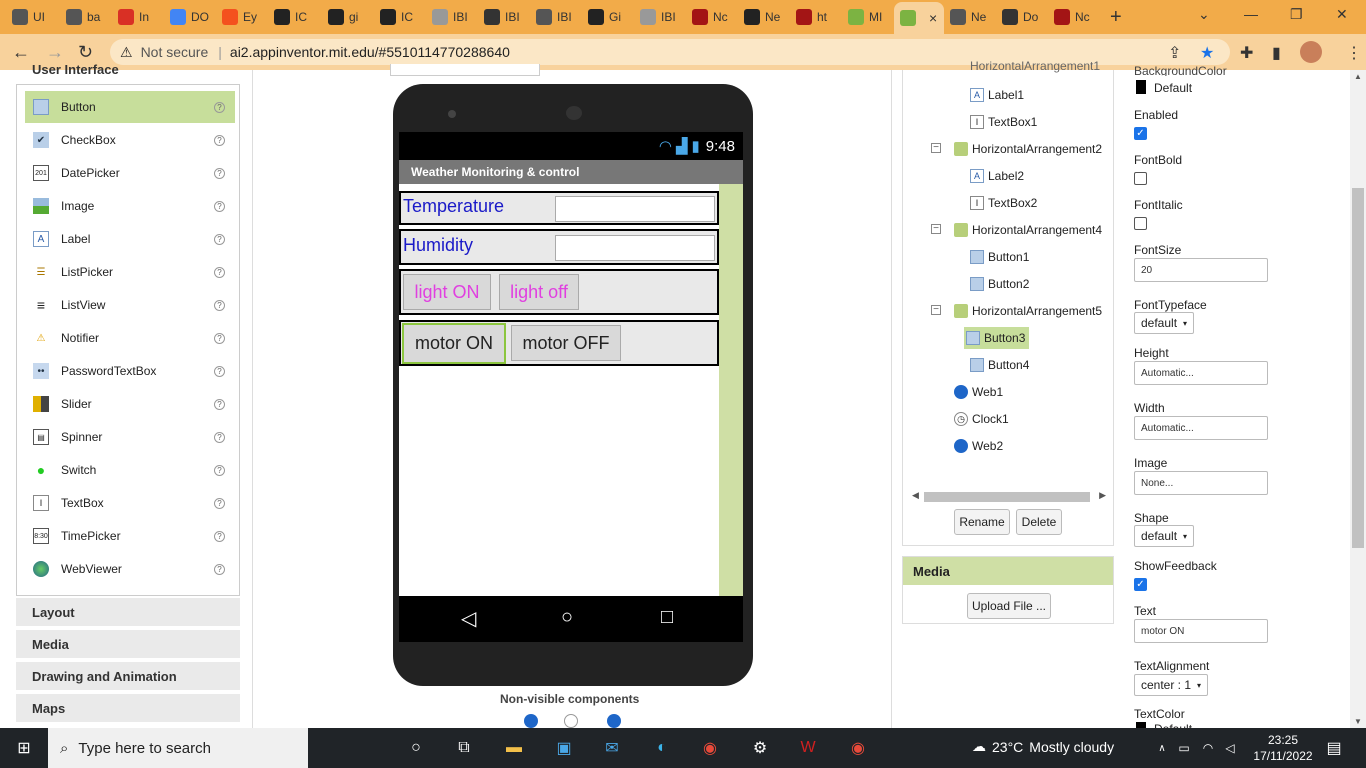  I want to click on restore-button: ❐, so click(1296, 14).